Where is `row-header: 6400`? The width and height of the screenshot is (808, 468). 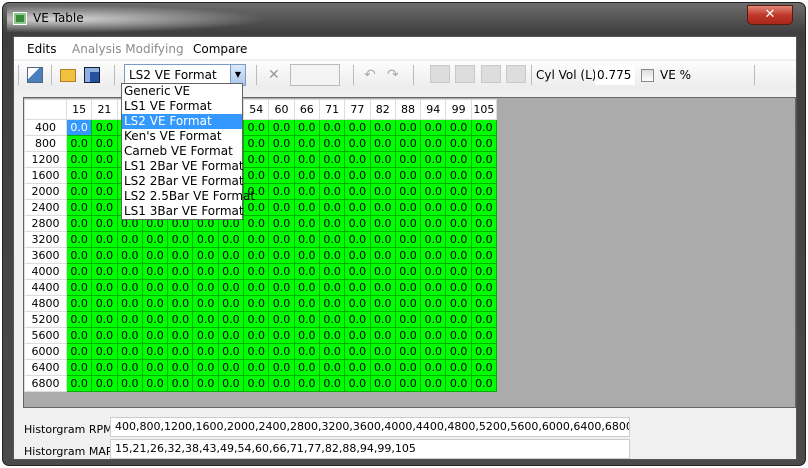
row-header: 6400 is located at coordinates (45, 367).